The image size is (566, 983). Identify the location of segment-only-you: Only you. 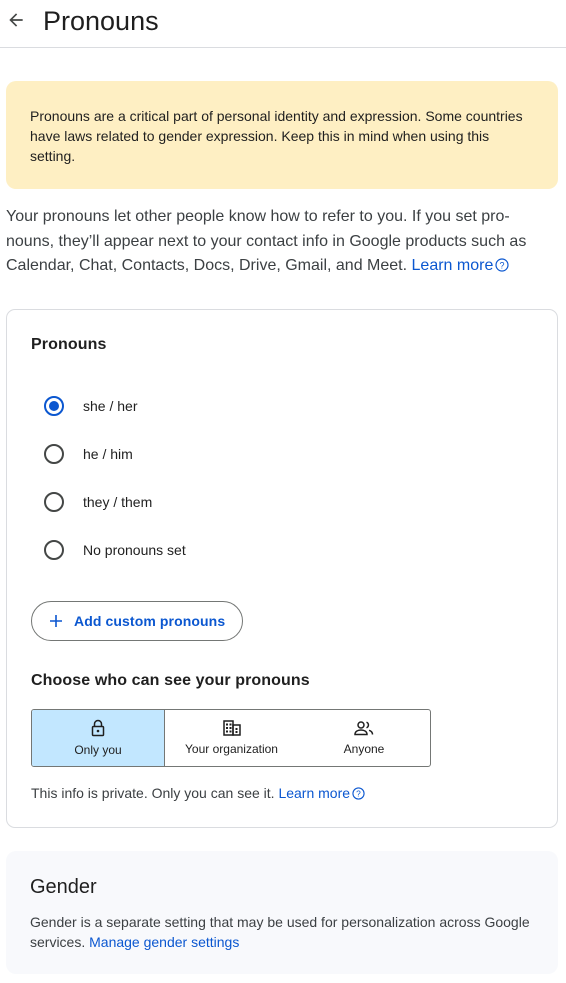
(98, 738).